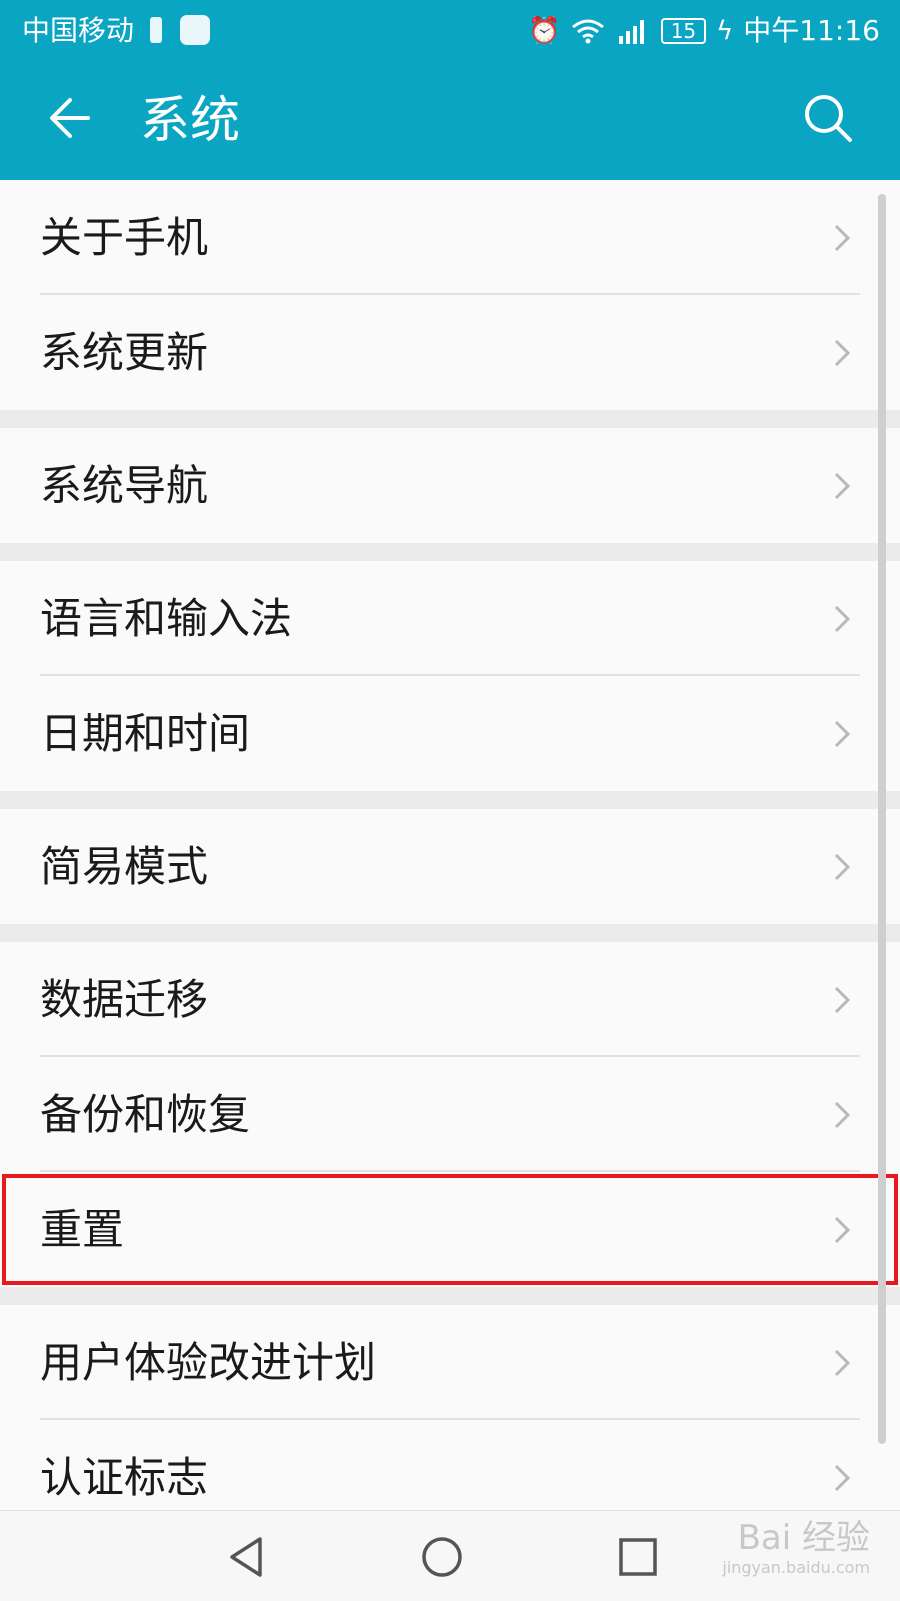 Image resolution: width=900 pixels, height=1601 pixels. I want to click on settings-group: 简易模式, so click(450, 866).